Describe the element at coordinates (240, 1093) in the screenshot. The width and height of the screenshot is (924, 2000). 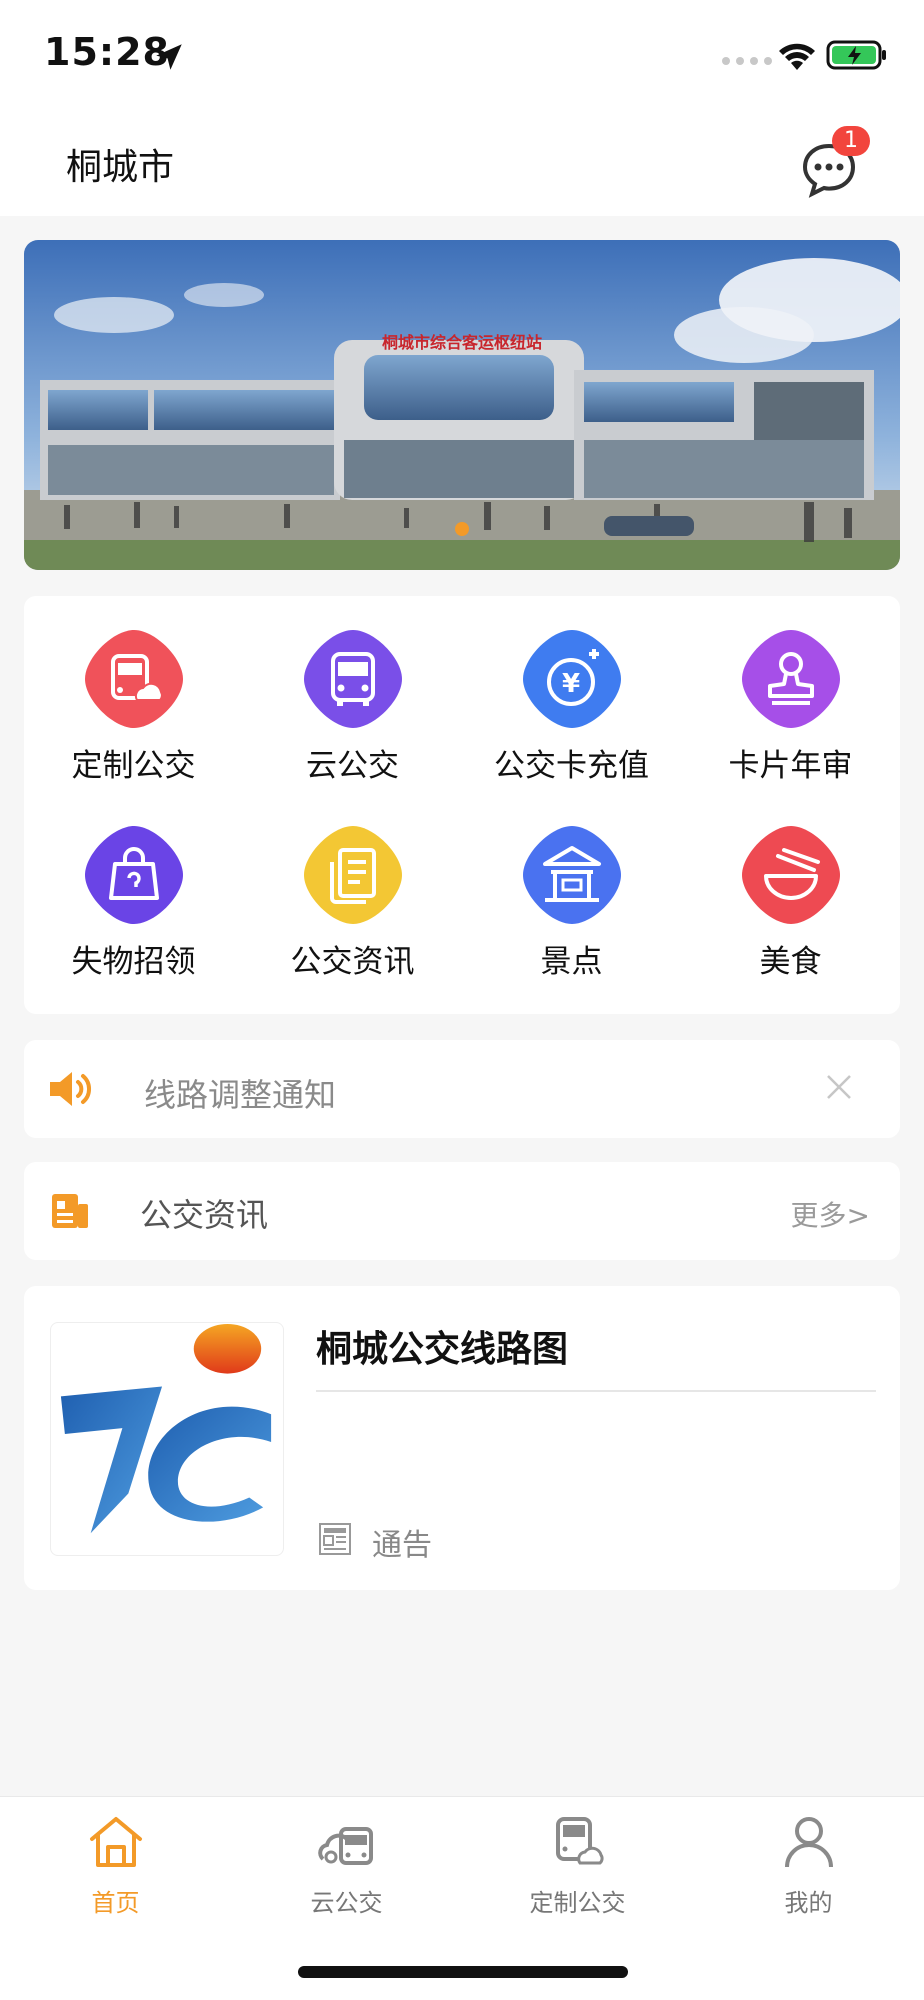
I see `notice-text: 线路调整通知` at that location.